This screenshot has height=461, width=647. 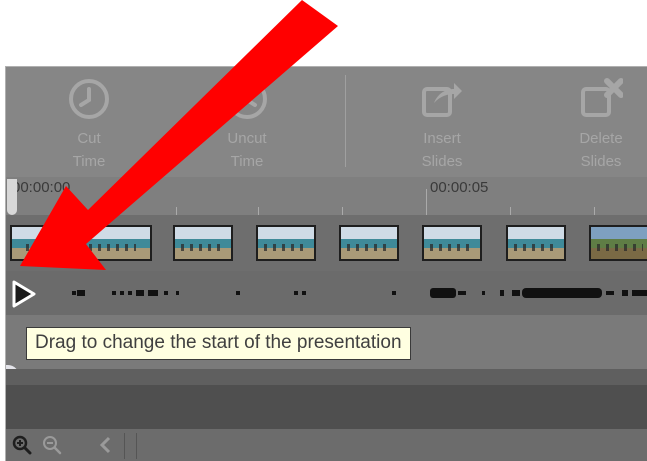 I want to click on cut-time-label-line1: Cut, so click(x=89, y=138).